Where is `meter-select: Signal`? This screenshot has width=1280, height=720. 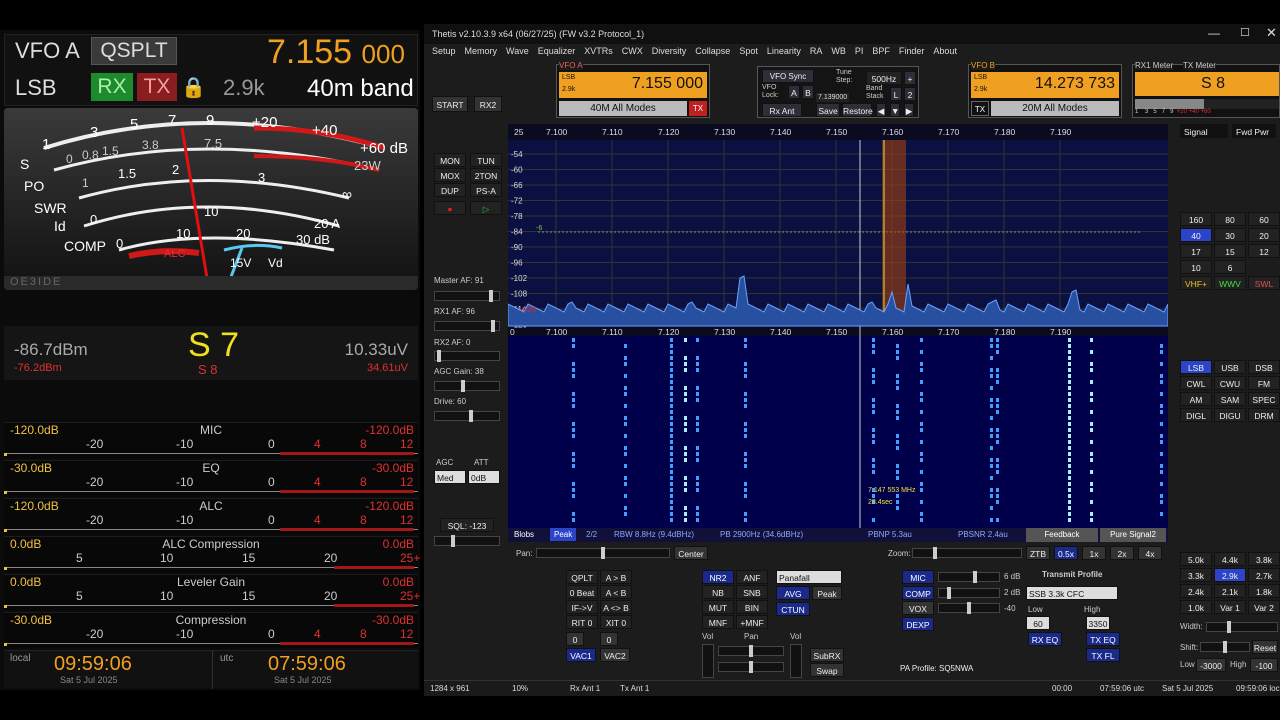 meter-select: Signal is located at coordinates (1204, 131).